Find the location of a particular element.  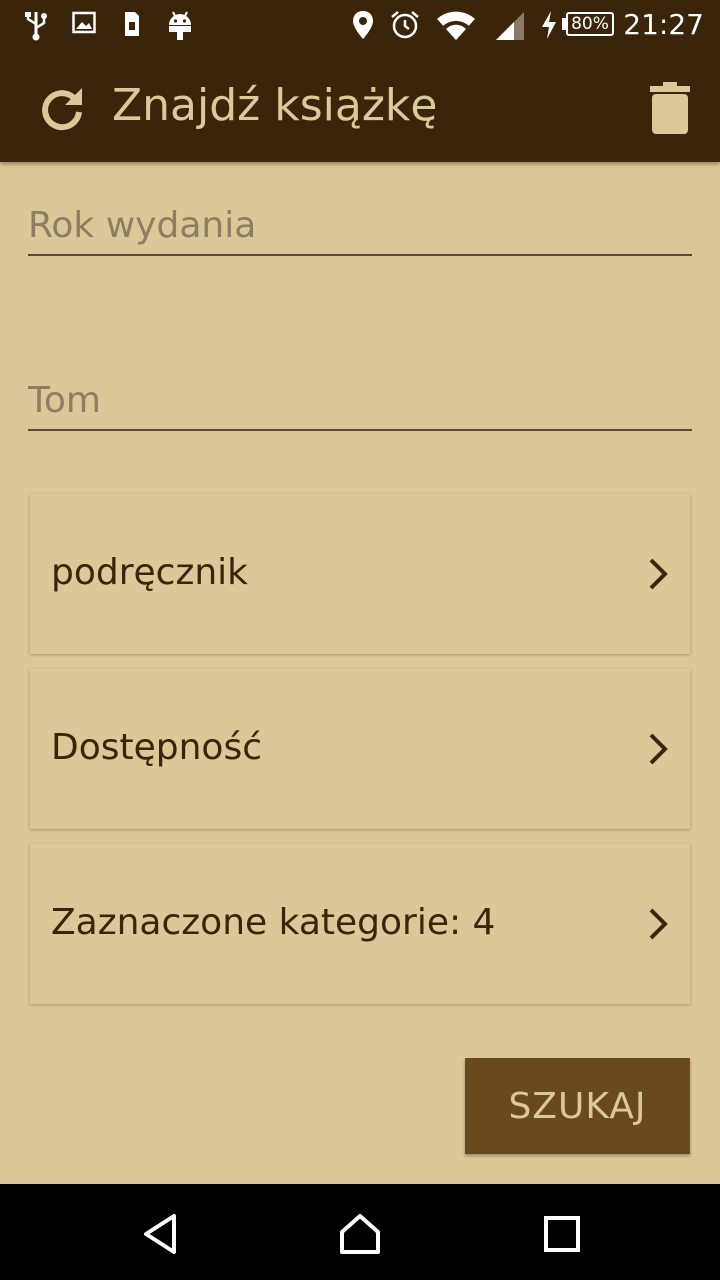

status-bar: 80% 21:27 is located at coordinates (360, 26).